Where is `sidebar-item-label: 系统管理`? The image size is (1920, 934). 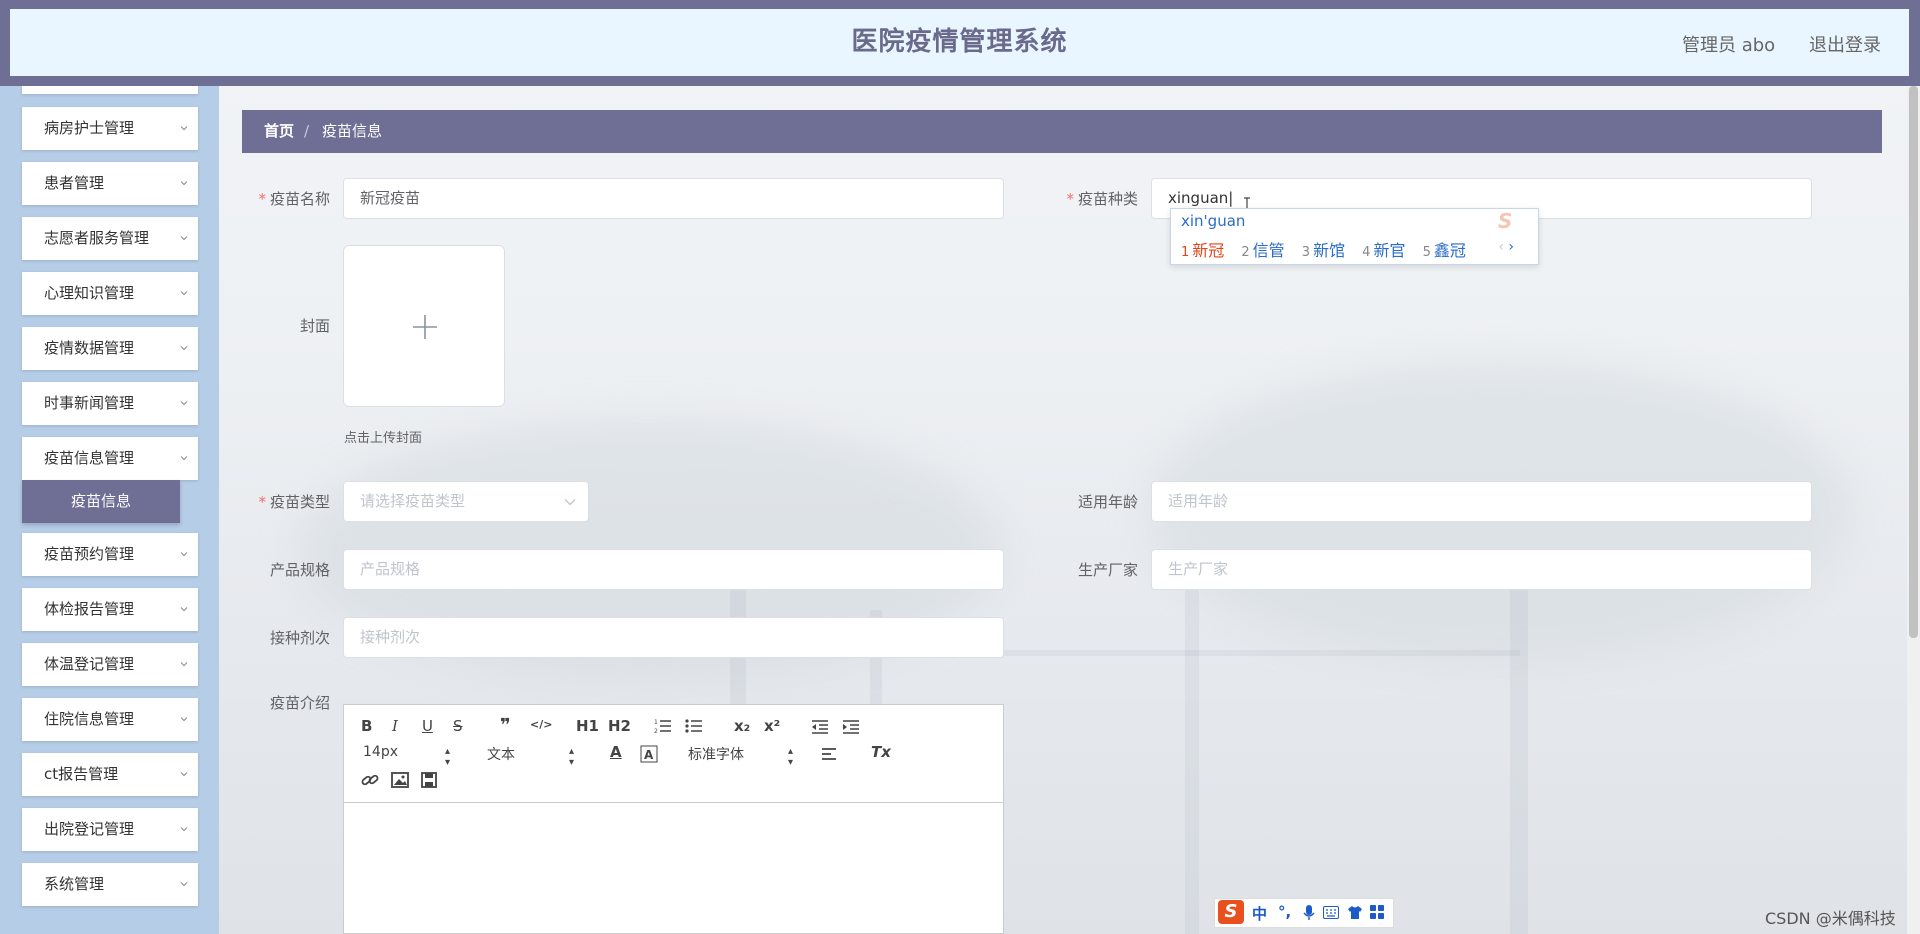
sidebar-item-label: 系统管理 is located at coordinates (74, 884).